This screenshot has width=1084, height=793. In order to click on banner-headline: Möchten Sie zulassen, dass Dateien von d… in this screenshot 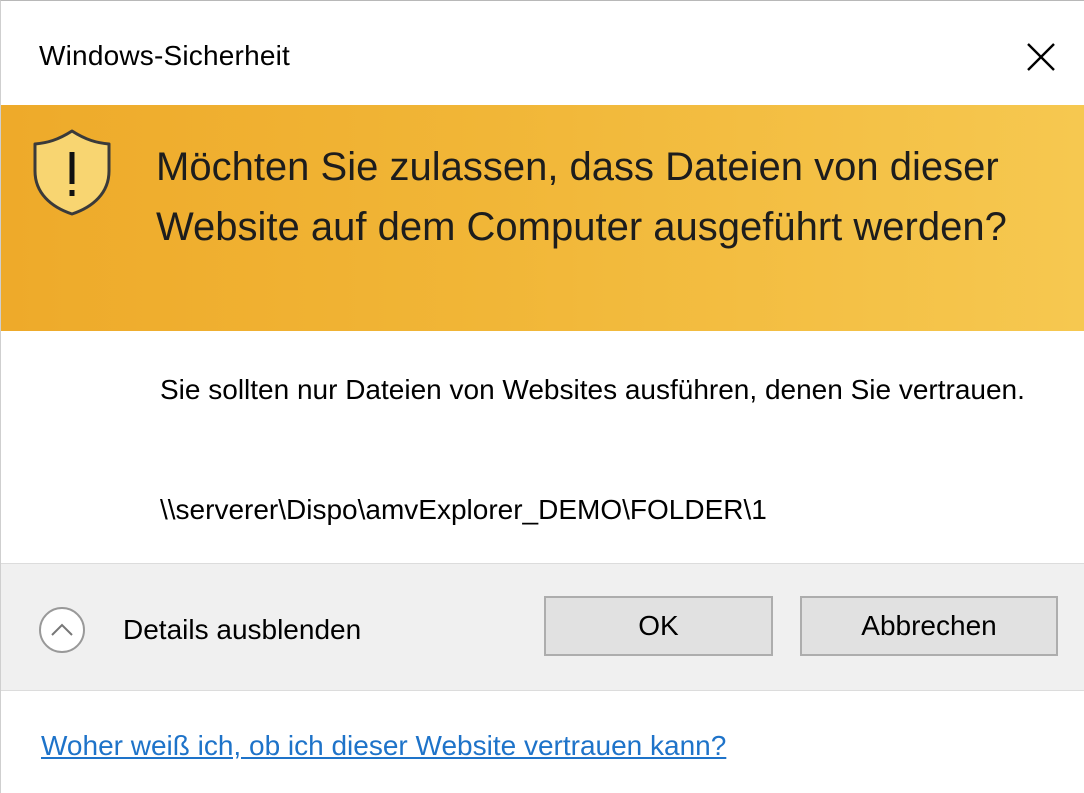, I will do `click(581, 197)`.